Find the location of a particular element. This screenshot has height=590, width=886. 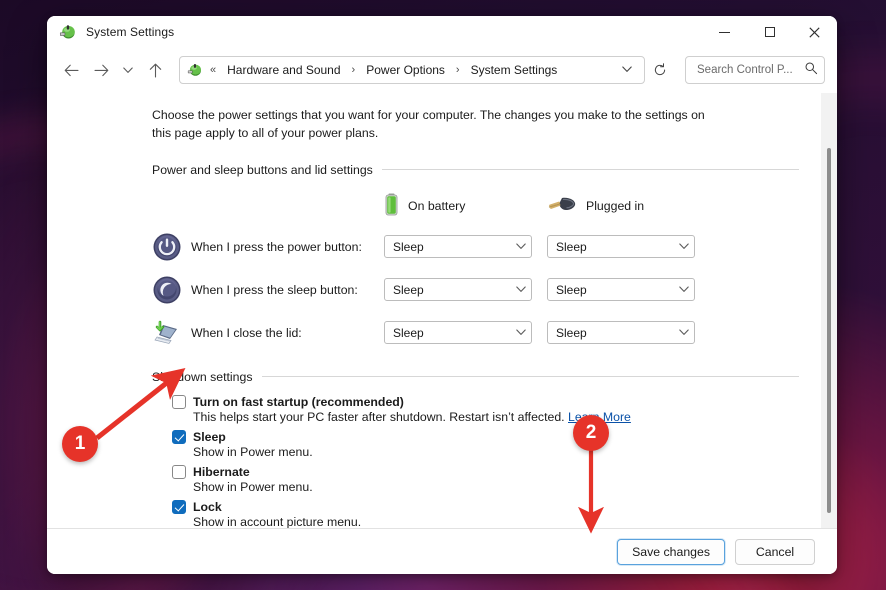

vertical-scrollbar is located at coordinates (829, 310).